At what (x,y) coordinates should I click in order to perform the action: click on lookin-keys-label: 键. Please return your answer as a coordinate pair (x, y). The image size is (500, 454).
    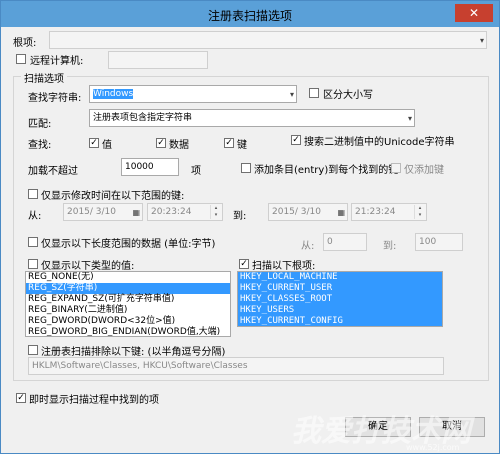
    Looking at the image, I should click on (242, 145).